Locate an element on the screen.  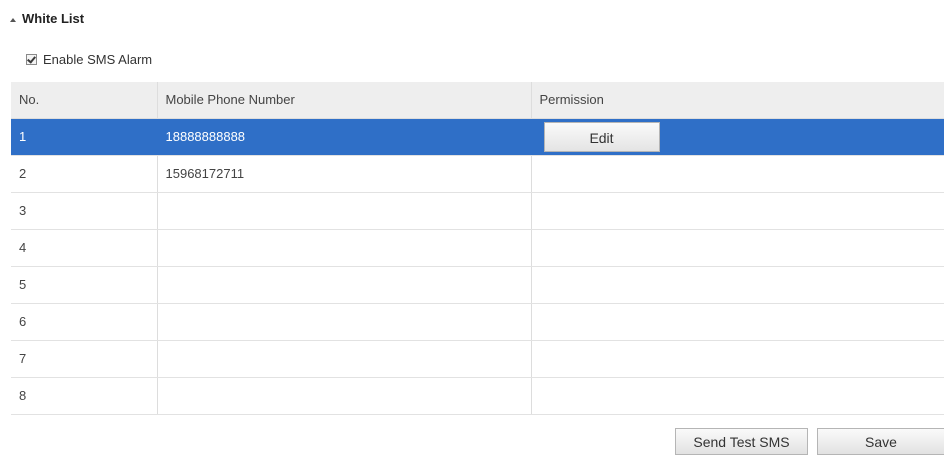
table-row: 1 18888888888 Edit is located at coordinates (477, 137).